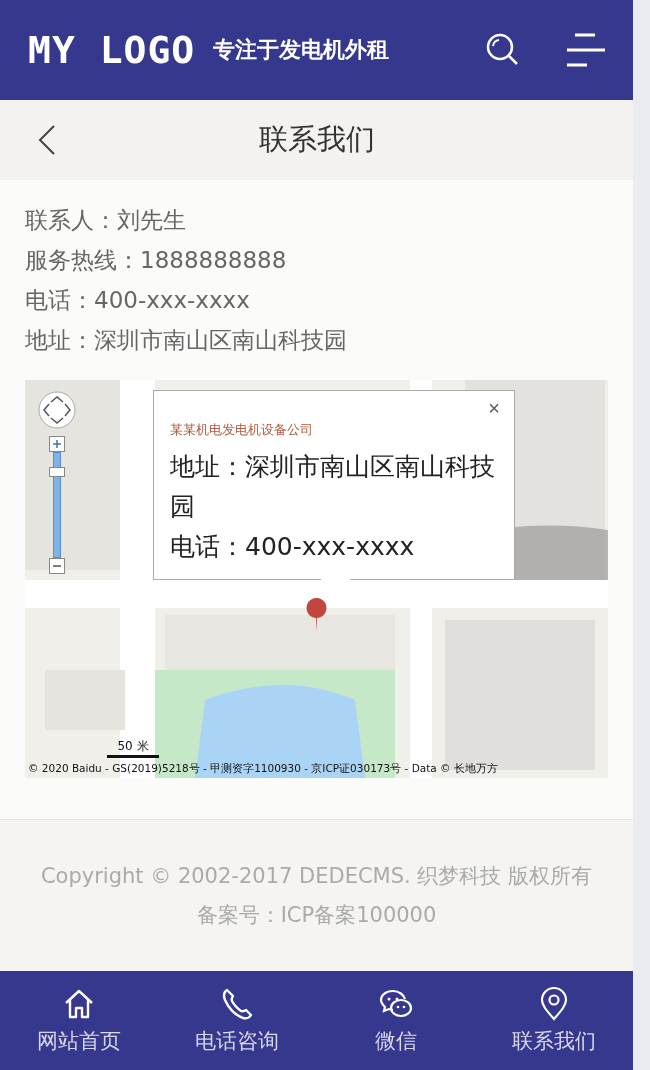 Image resolution: width=650 pixels, height=1070 pixels. I want to click on scale-bar: 50 米, so click(133, 748).